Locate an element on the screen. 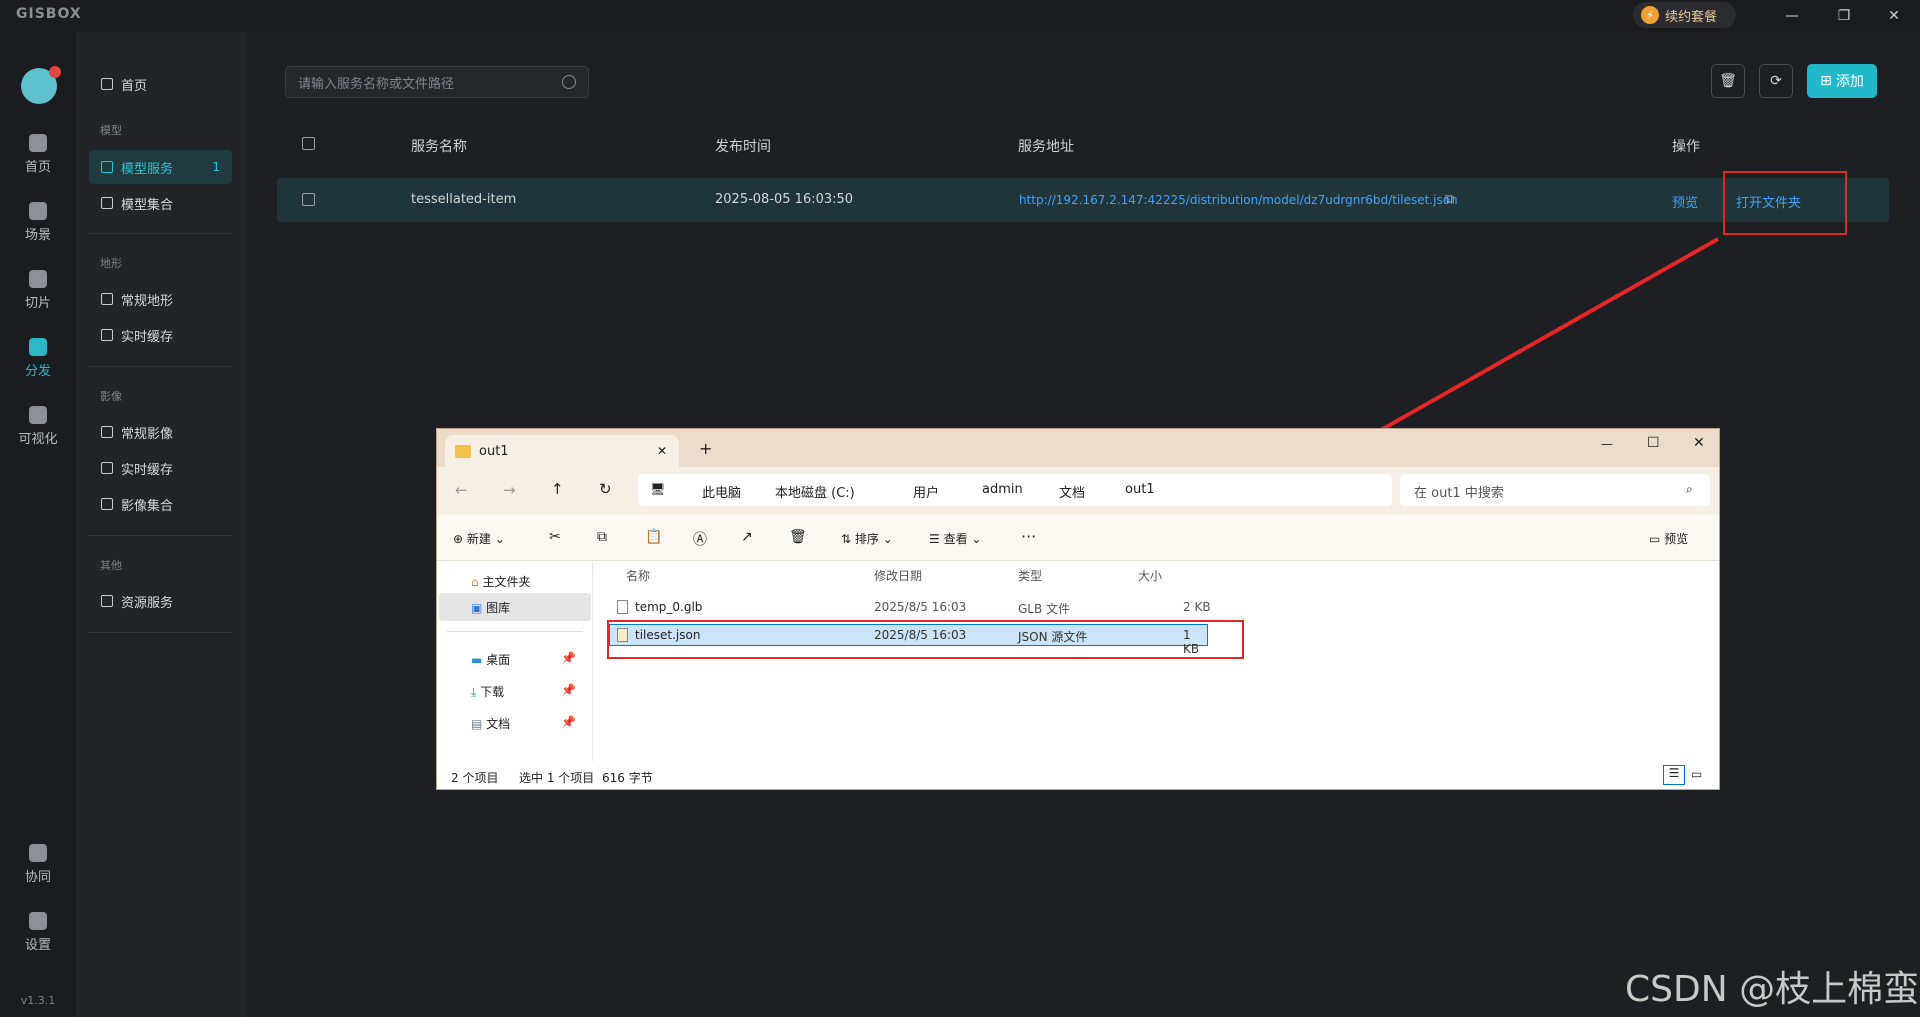  watermark: CSDN @枝上棉蛮 is located at coordinates (1772, 989).